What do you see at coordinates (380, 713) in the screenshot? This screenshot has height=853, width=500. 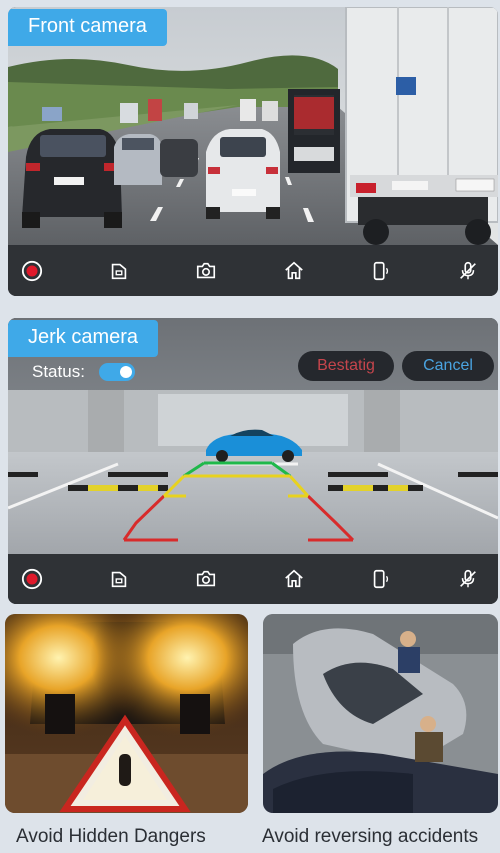 I see `reversing-accident-photo` at bounding box center [380, 713].